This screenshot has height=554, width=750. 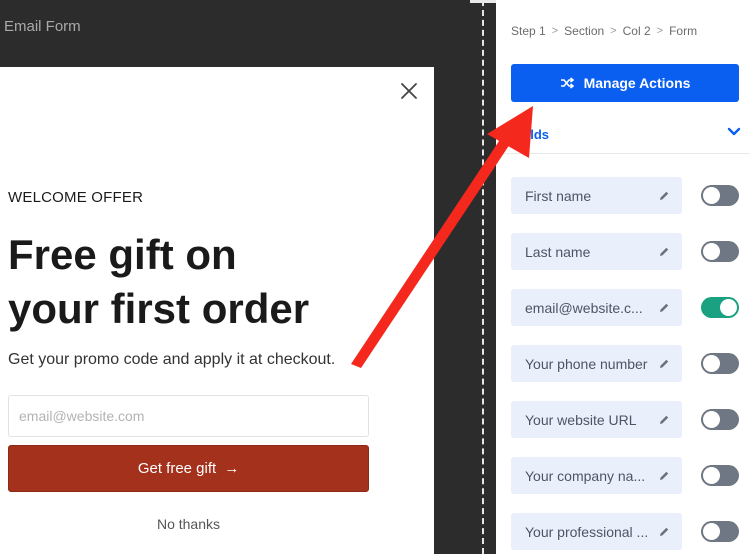 What do you see at coordinates (42, 26) in the screenshot?
I see `canvas-title: Email Form` at bounding box center [42, 26].